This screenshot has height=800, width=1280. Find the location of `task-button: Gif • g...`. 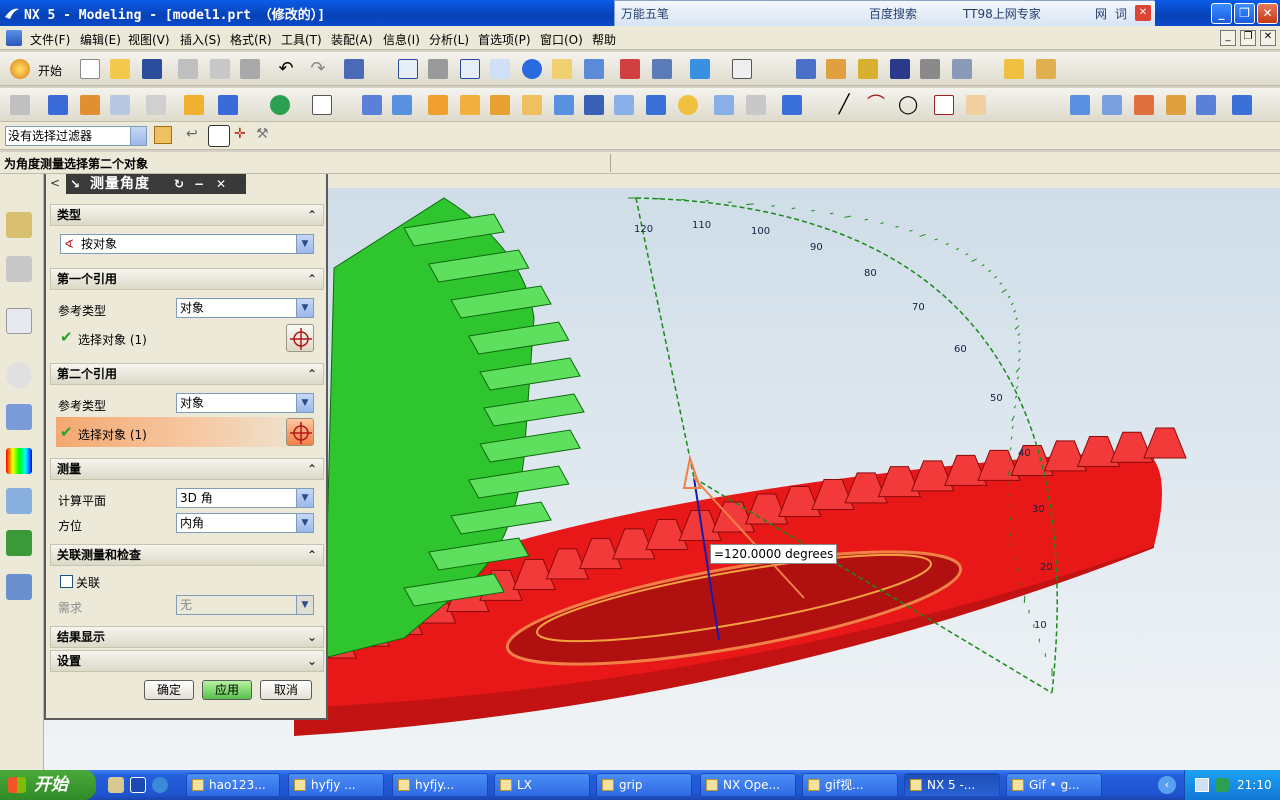

task-button: Gif • g... is located at coordinates (1054, 785).